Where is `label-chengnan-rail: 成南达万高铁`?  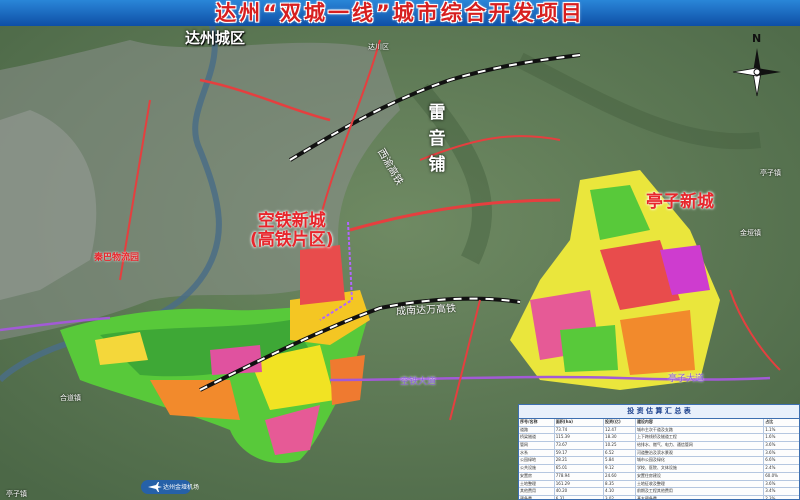 label-chengnan-rail: 成南达万高铁 is located at coordinates (426, 310).